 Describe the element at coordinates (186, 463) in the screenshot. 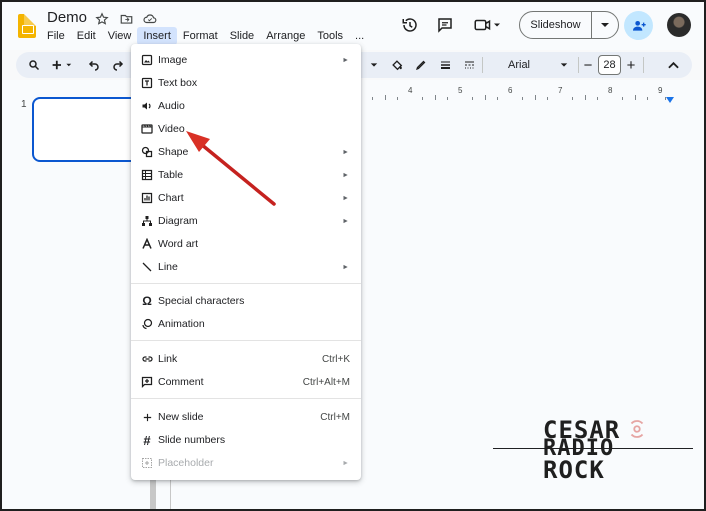

I see `menu-item-label: Placeholder` at that location.